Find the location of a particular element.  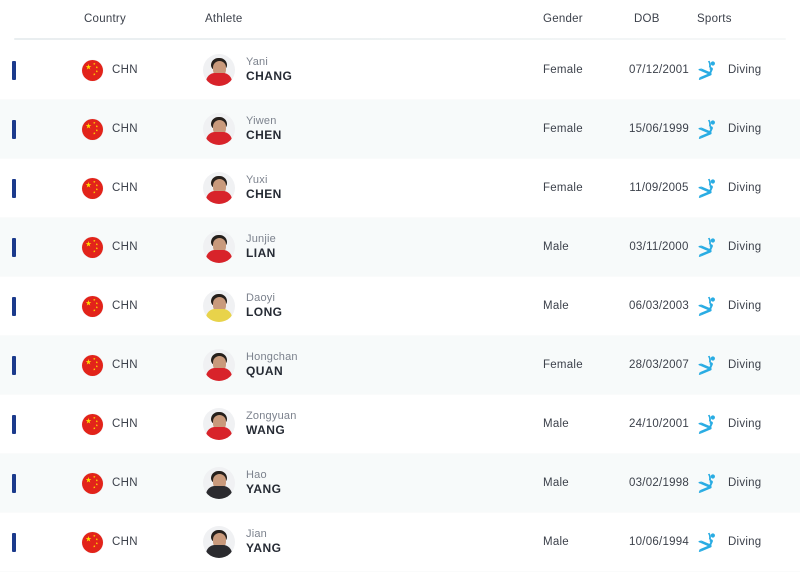

dob-cell: 10/06/1994 is located at coordinates (659, 542).